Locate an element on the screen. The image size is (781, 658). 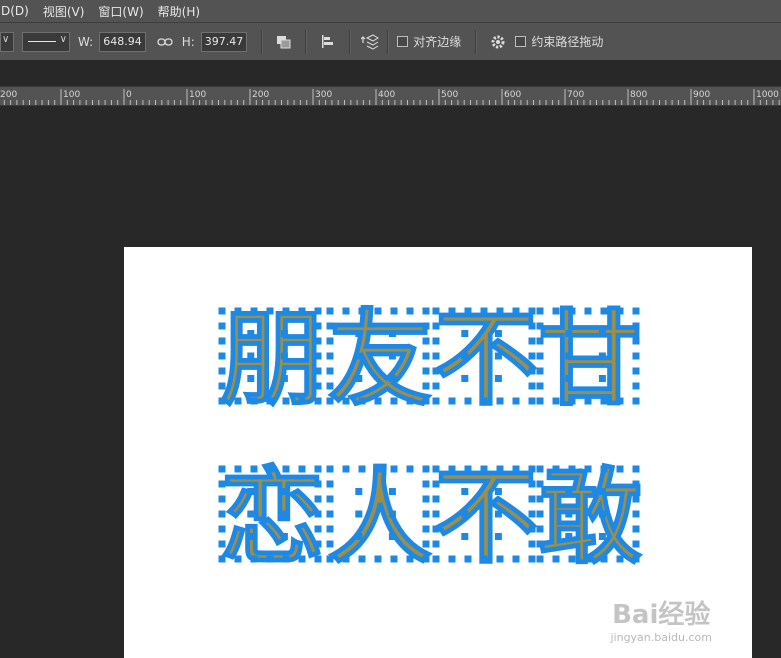
menu-item-window: 窗口(W) is located at coordinates (124, 11).